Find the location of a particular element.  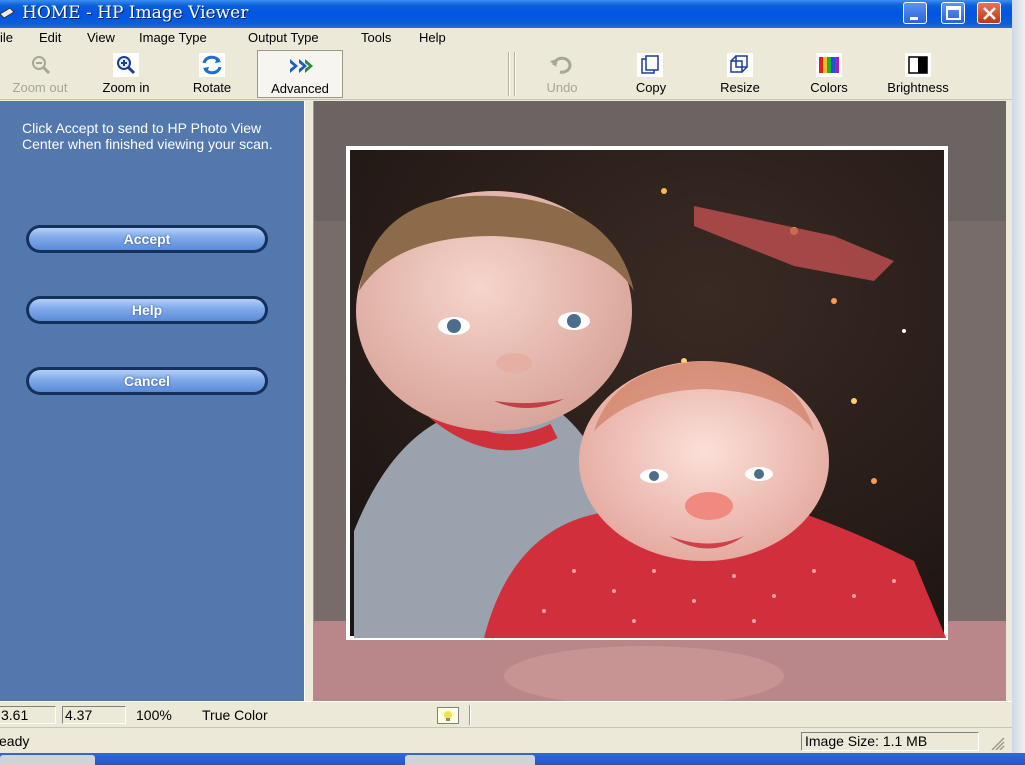

close-icon is located at coordinates (989, 13).